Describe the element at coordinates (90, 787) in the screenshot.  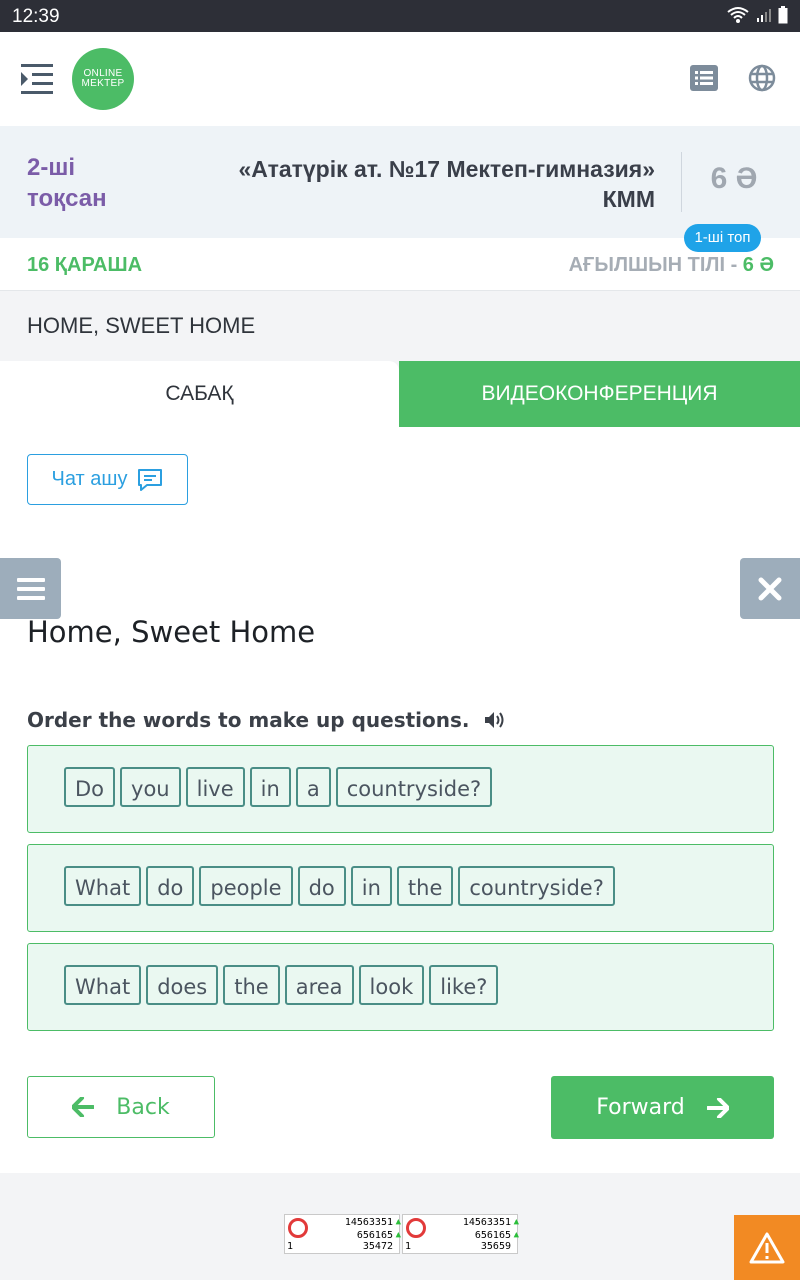
I see `word-tile: Do` at that location.